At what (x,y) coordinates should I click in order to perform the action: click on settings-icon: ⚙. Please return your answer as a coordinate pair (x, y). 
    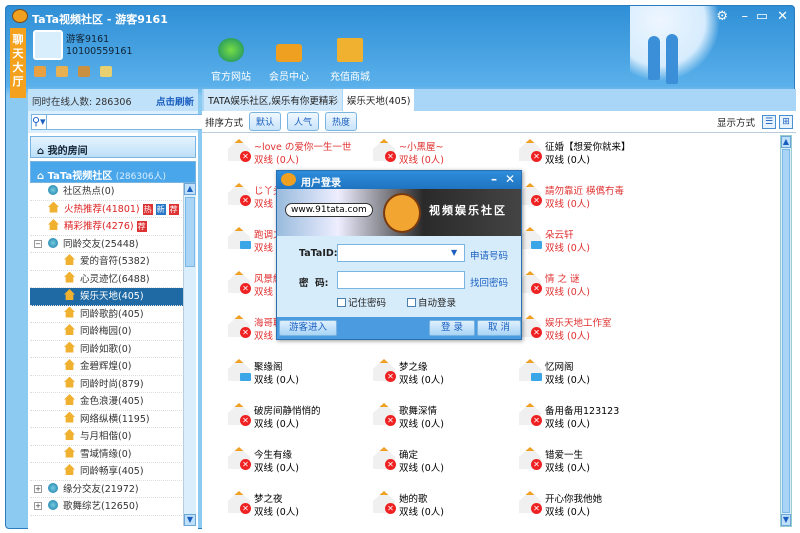
    Looking at the image, I should click on (722, 16).